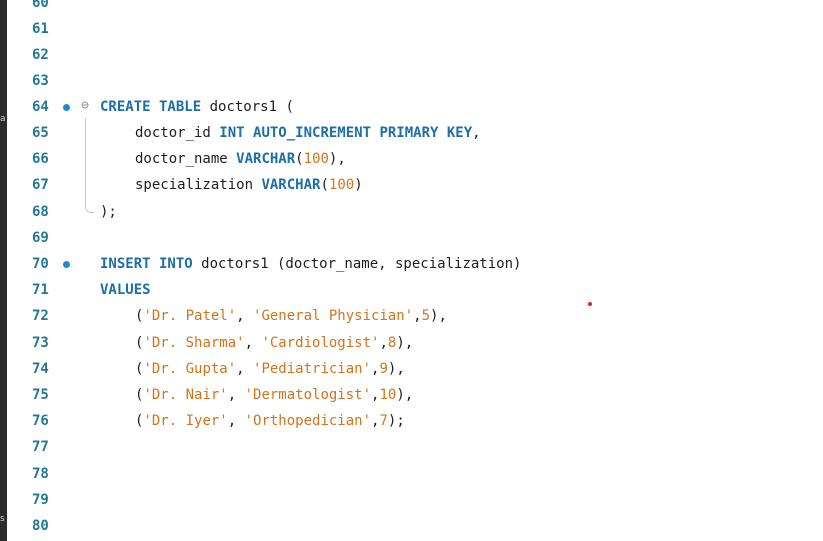 The height and width of the screenshot is (541, 823). Describe the element at coordinates (415, 8) in the screenshot. I see `code-line: 60` at that location.